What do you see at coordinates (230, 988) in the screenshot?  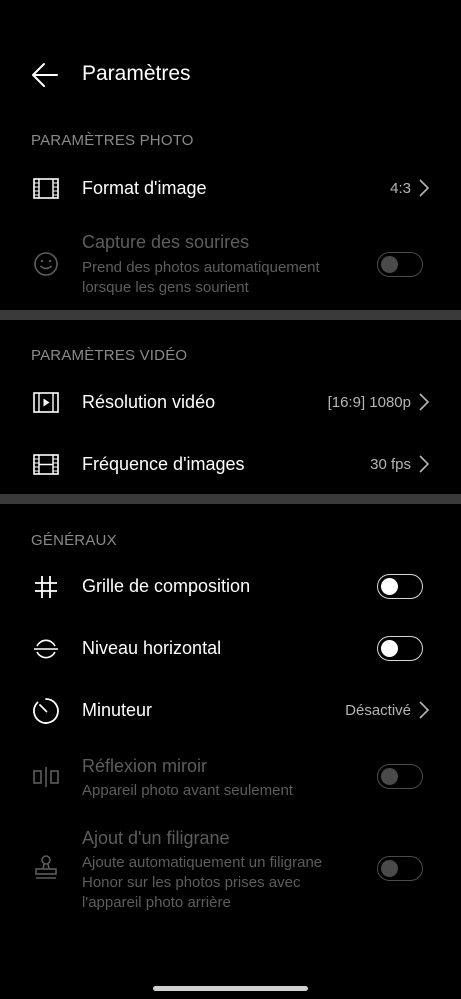 I see `home-indicator` at bounding box center [230, 988].